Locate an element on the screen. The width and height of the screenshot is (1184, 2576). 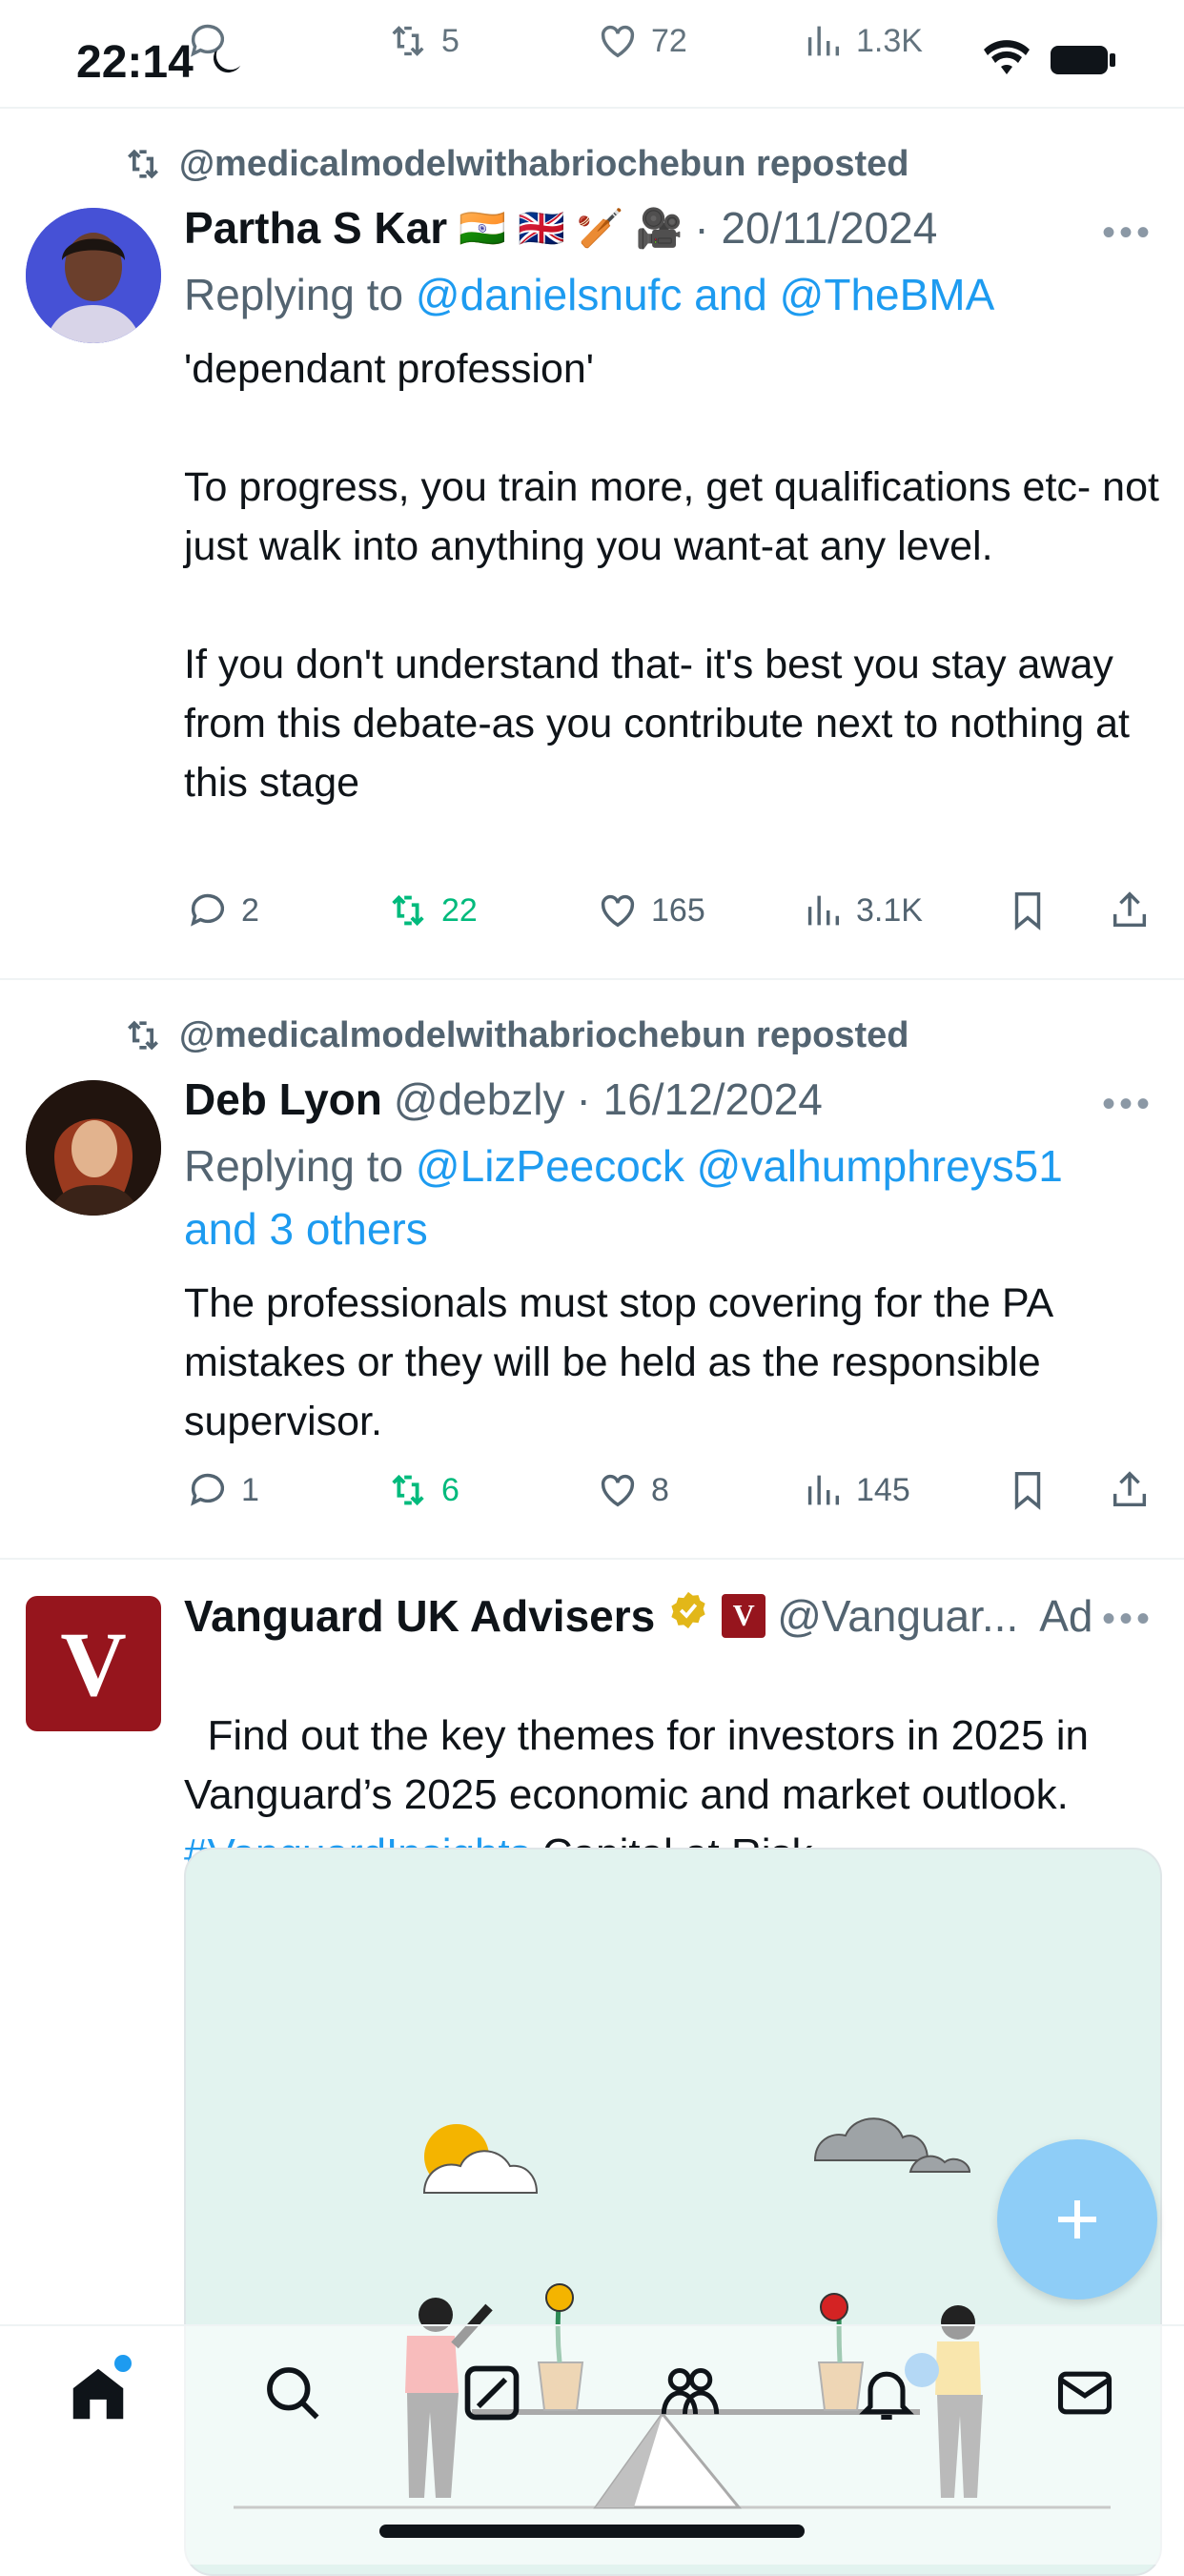
repost-count: 22 is located at coordinates (459, 910).